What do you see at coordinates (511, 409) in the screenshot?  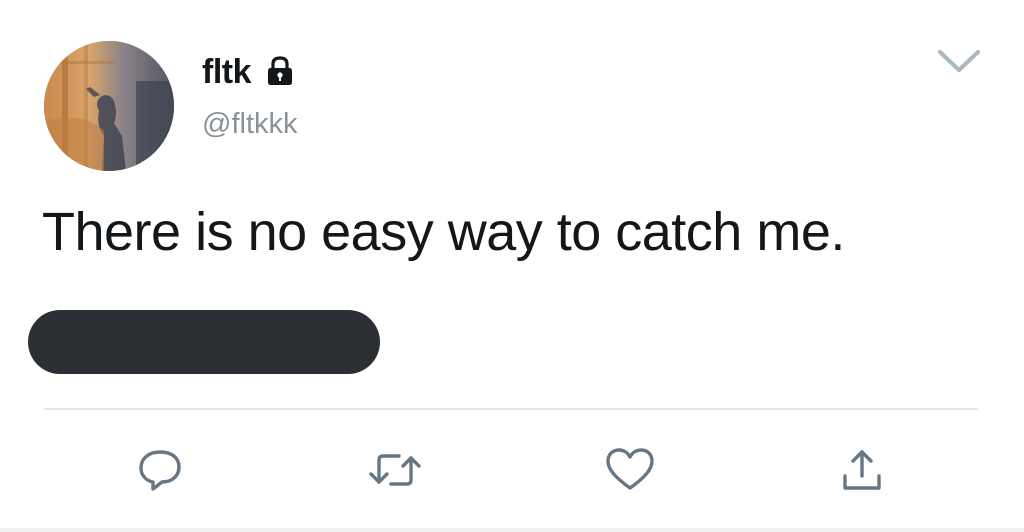 I see `divider` at bounding box center [511, 409].